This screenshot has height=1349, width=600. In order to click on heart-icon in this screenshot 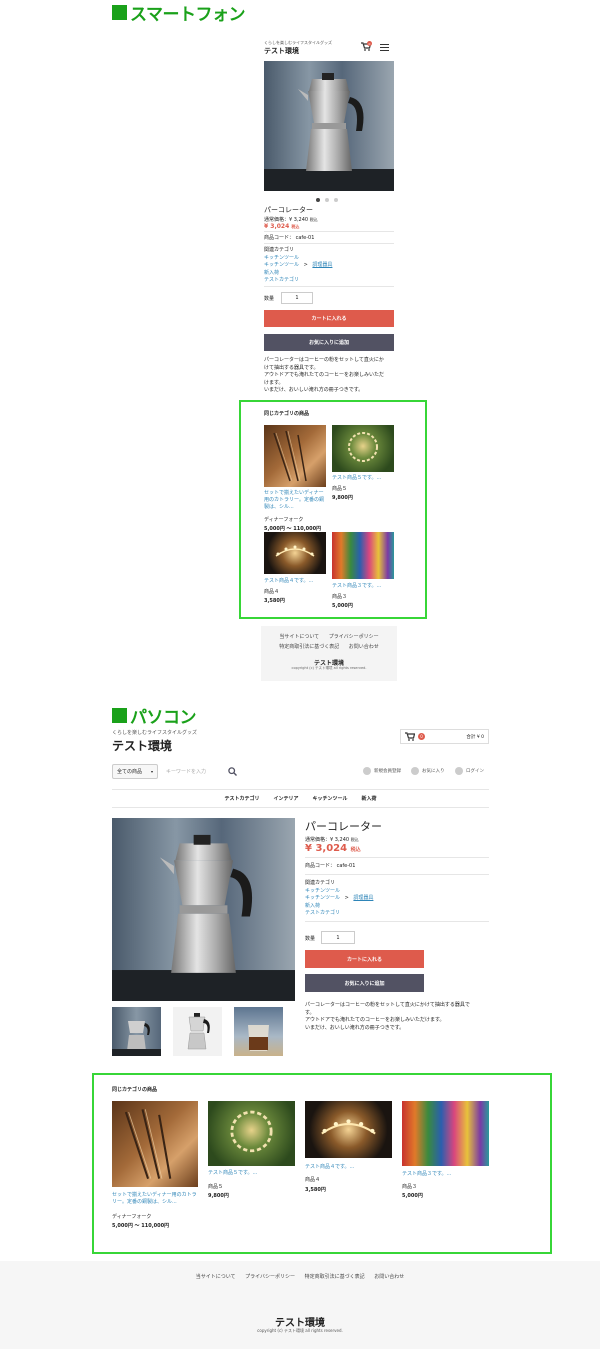, I will do `click(415, 771)`.